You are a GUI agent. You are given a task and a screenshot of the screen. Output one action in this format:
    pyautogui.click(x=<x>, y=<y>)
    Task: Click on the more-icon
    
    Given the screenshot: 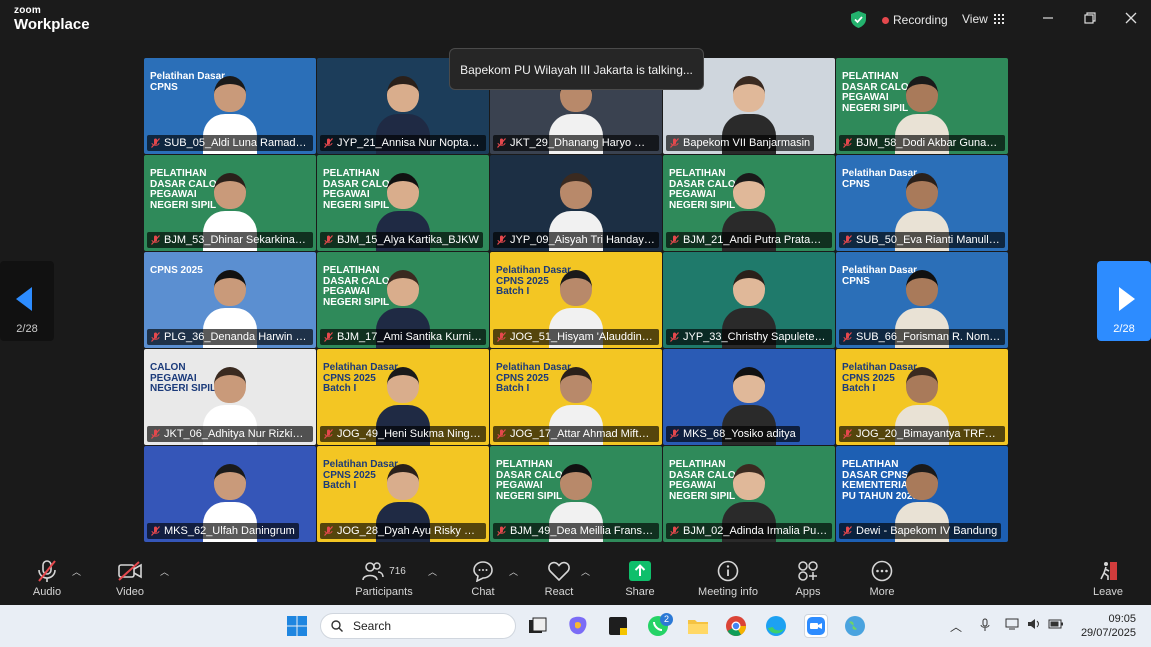 What is the action you would take?
    pyautogui.click(x=882, y=571)
    